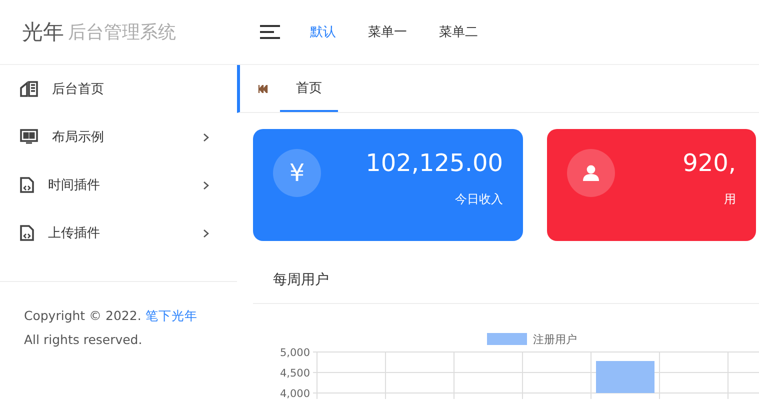 The image size is (759, 402). Describe the element at coordinates (479, 199) in the screenshot. I see `stat-label: 今日收入` at that location.